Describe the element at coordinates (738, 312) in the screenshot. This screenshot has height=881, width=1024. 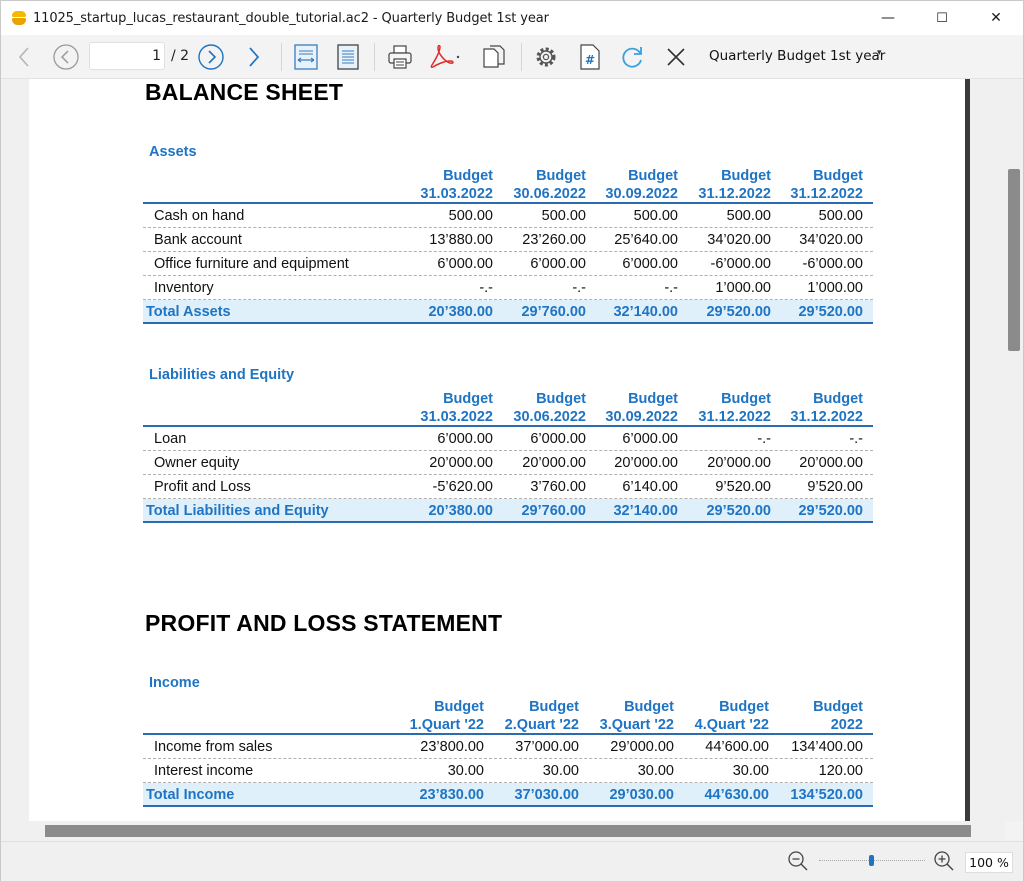
I see `total-value: 29’520.00` at that location.